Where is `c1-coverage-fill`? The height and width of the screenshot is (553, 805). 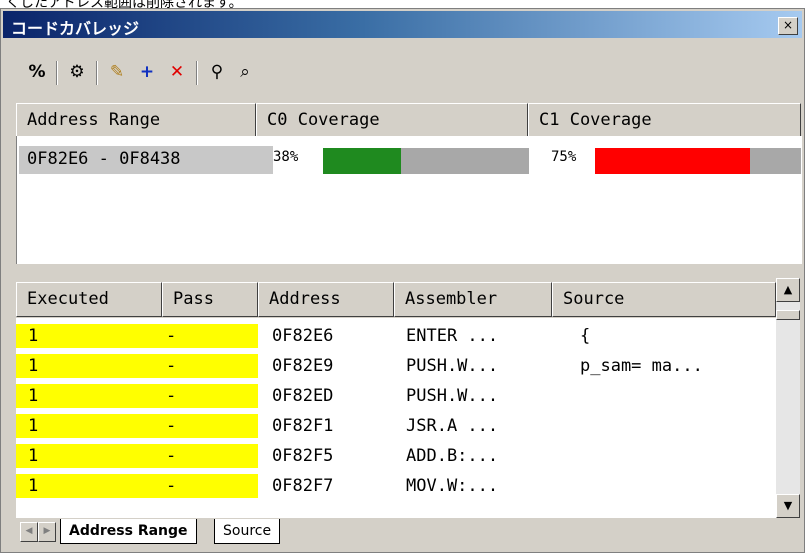
c1-coverage-fill is located at coordinates (672, 161).